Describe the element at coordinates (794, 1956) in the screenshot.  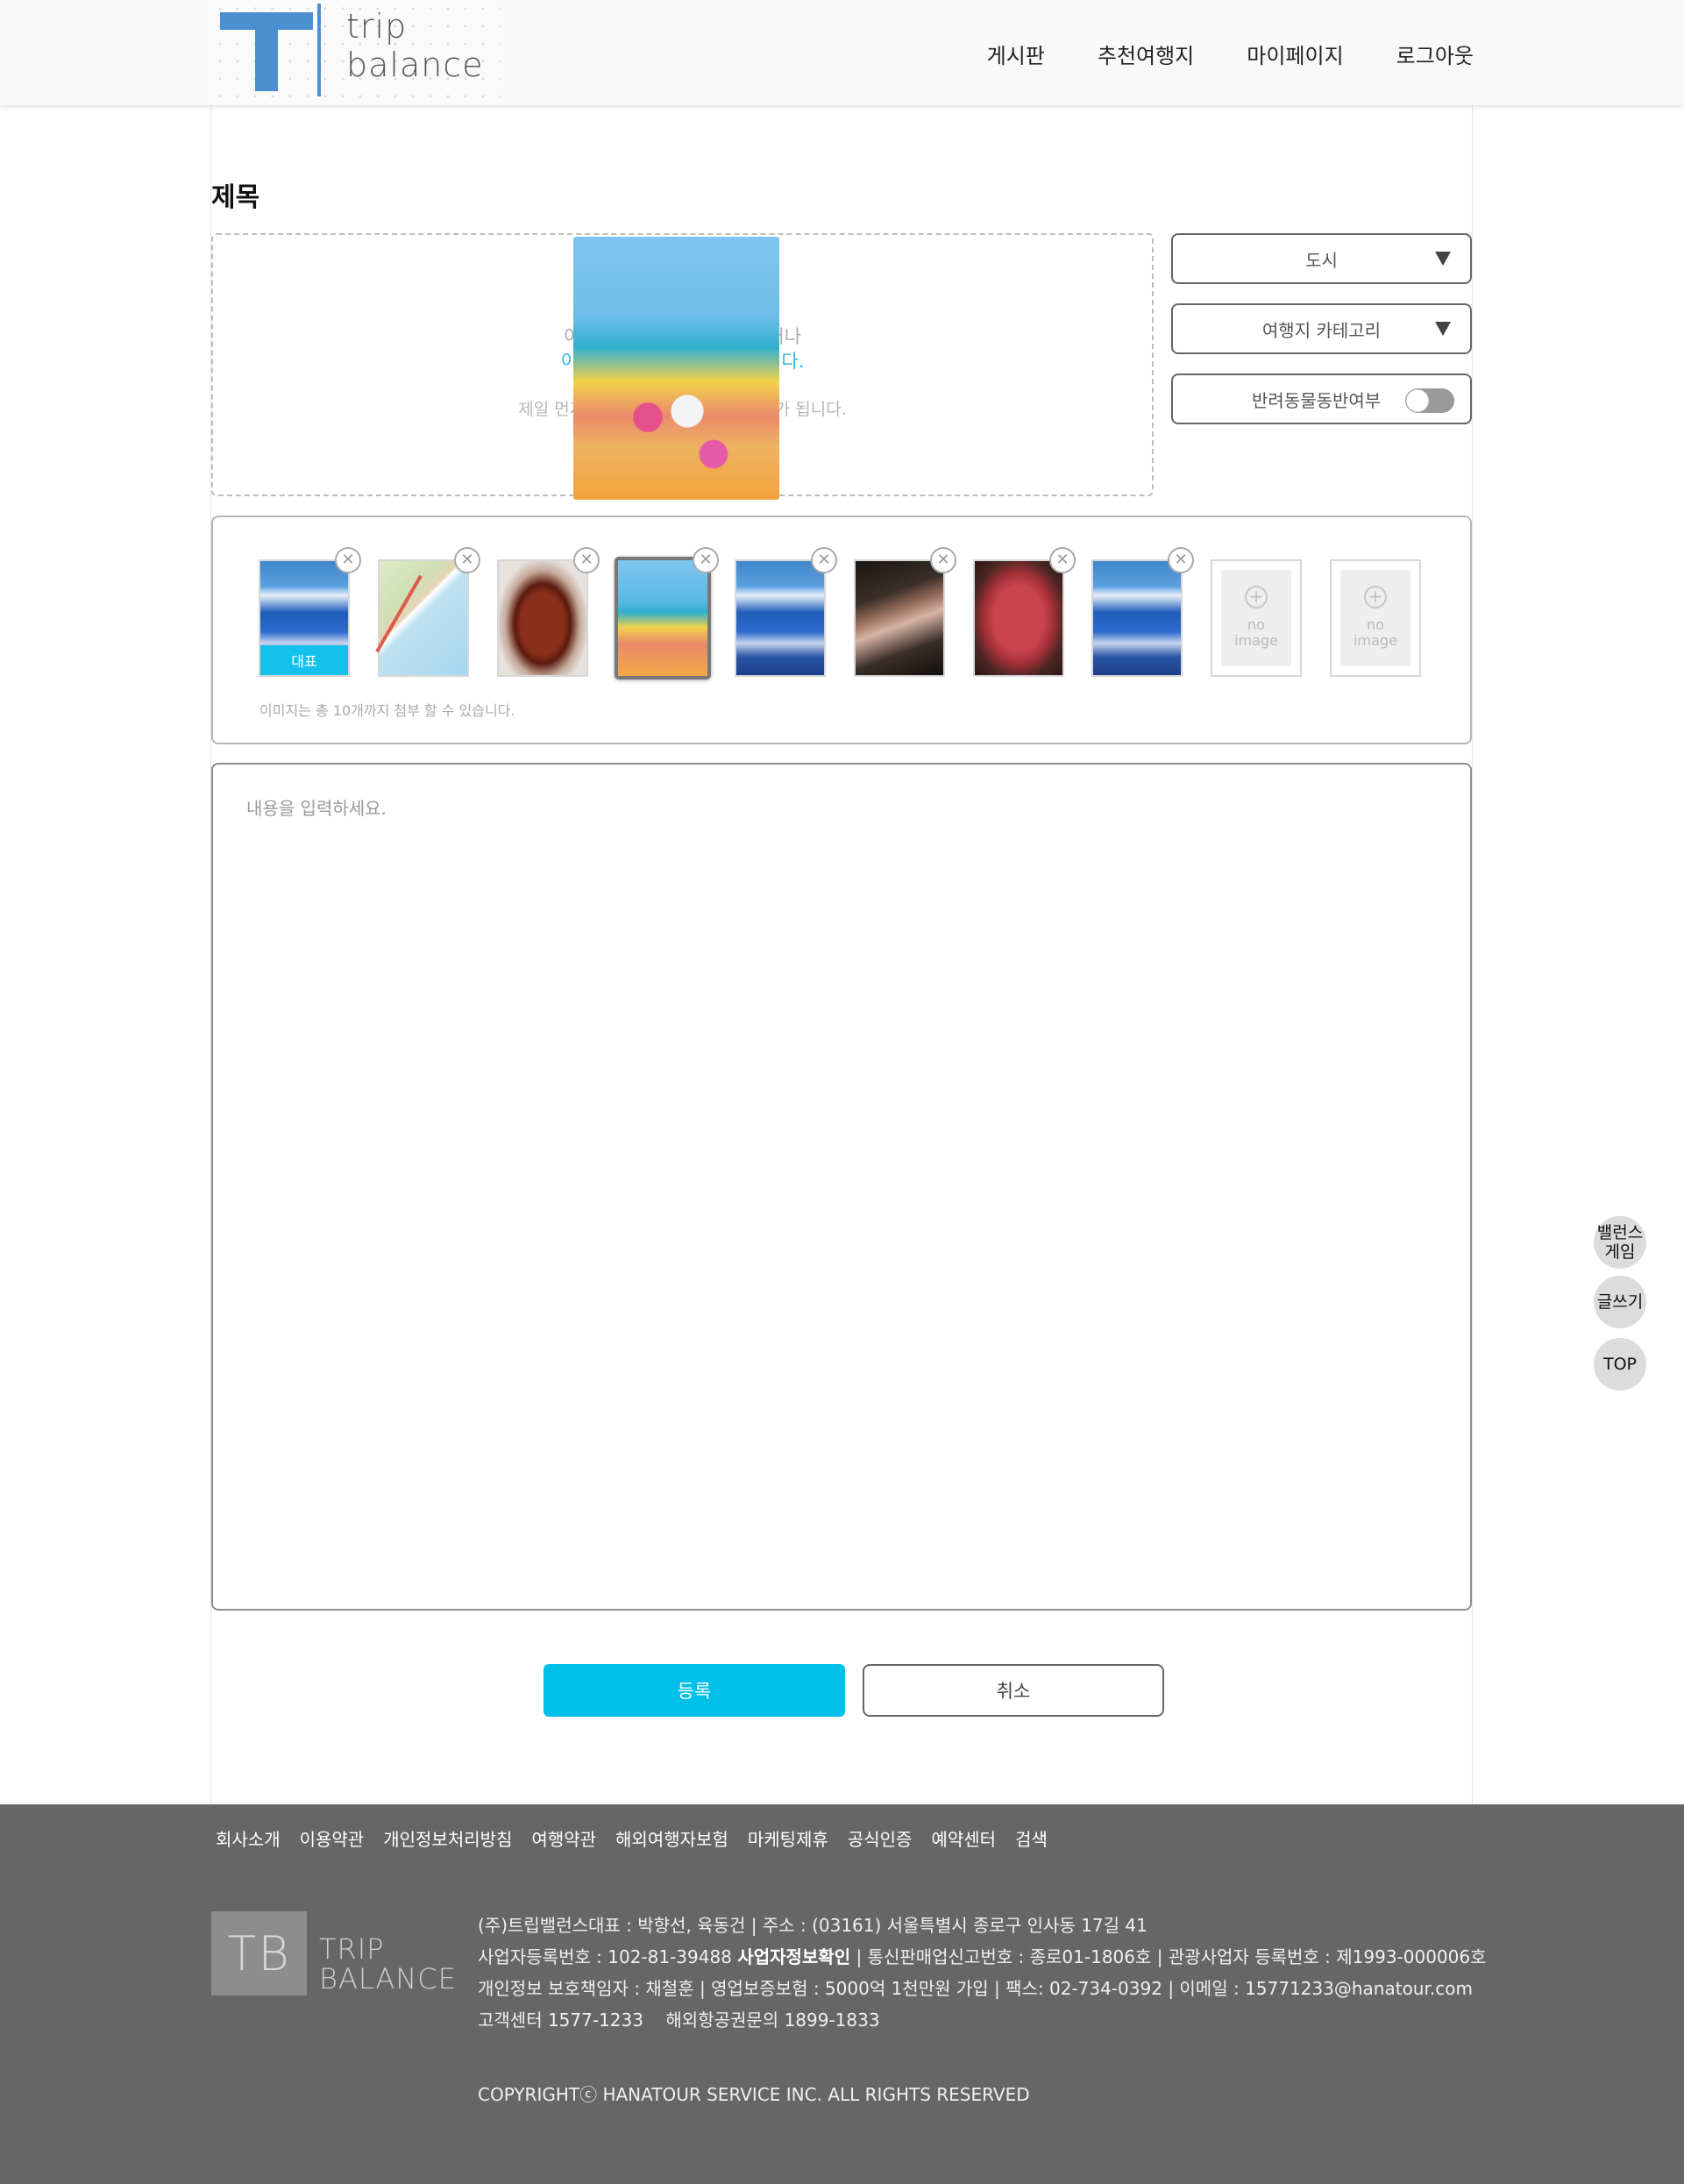
I see `business-info-link: 사업자정보확인` at that location.